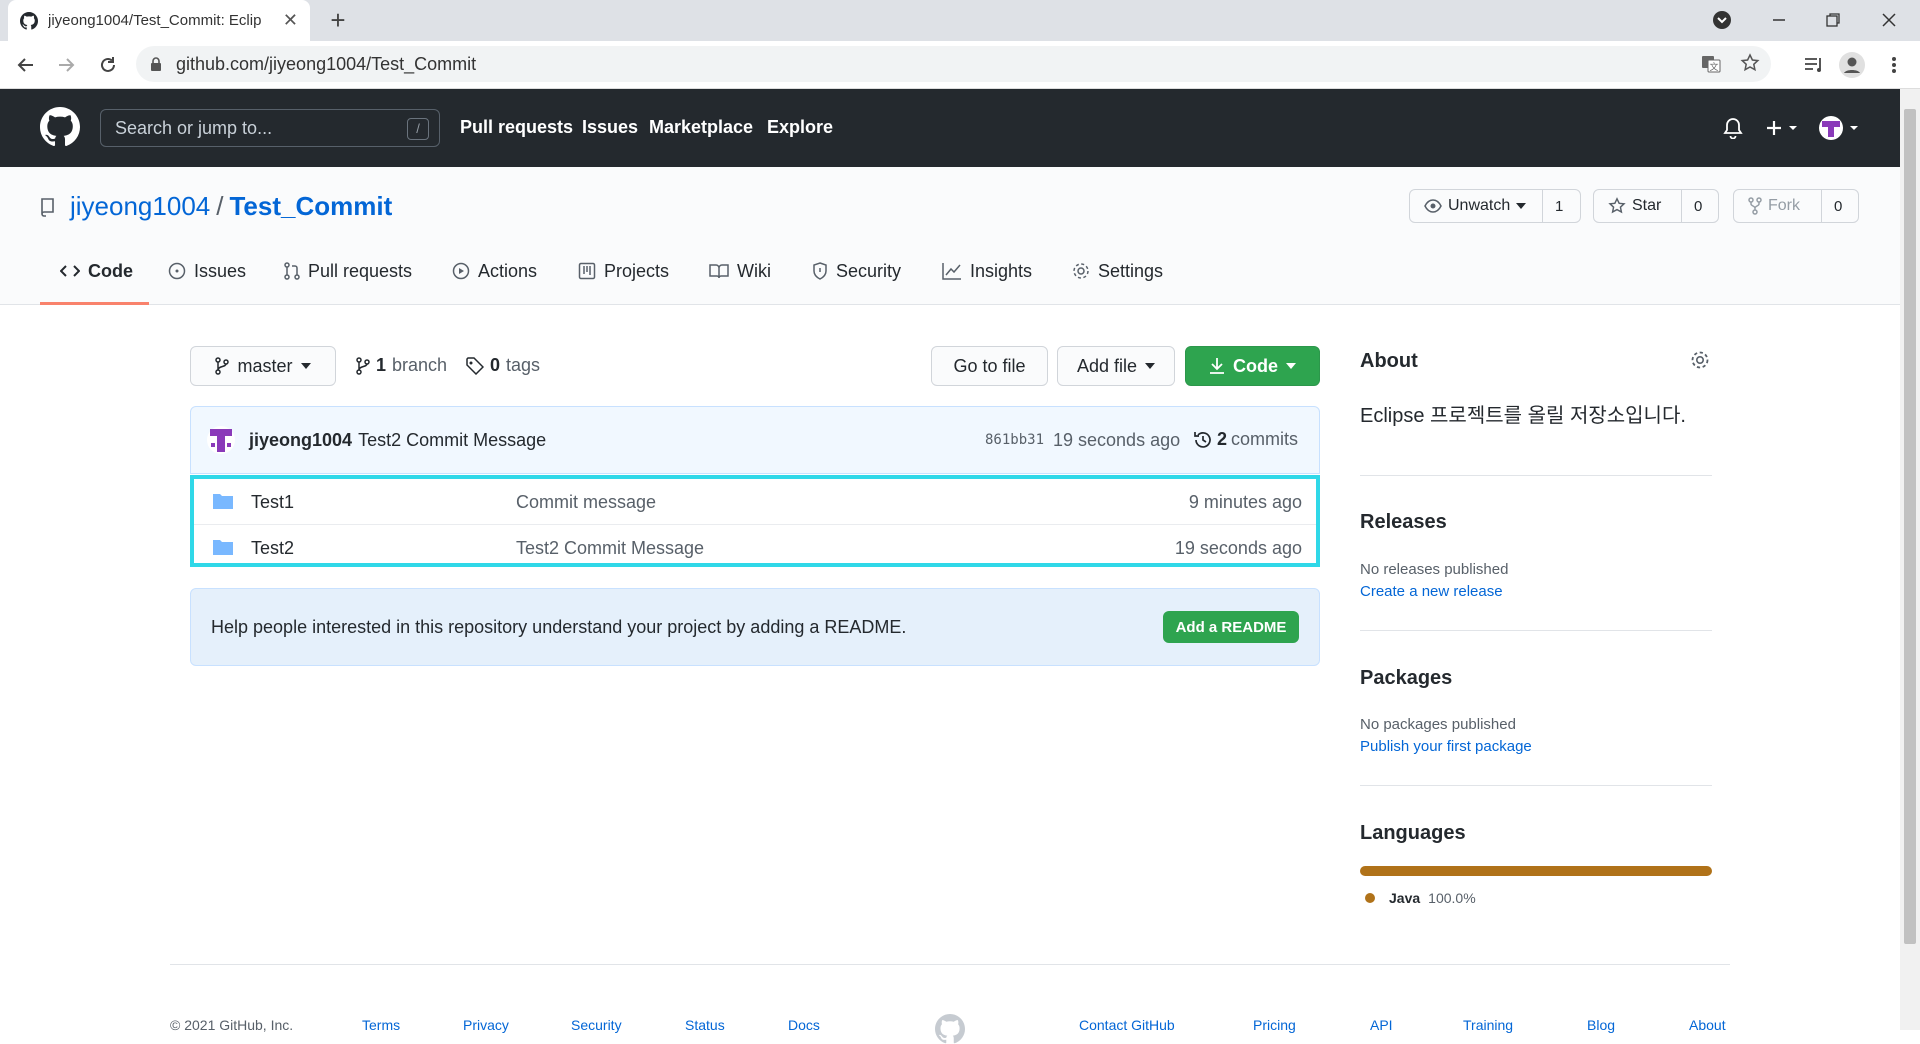  I want to click on tab-actions: Actions, so click(494, 271).